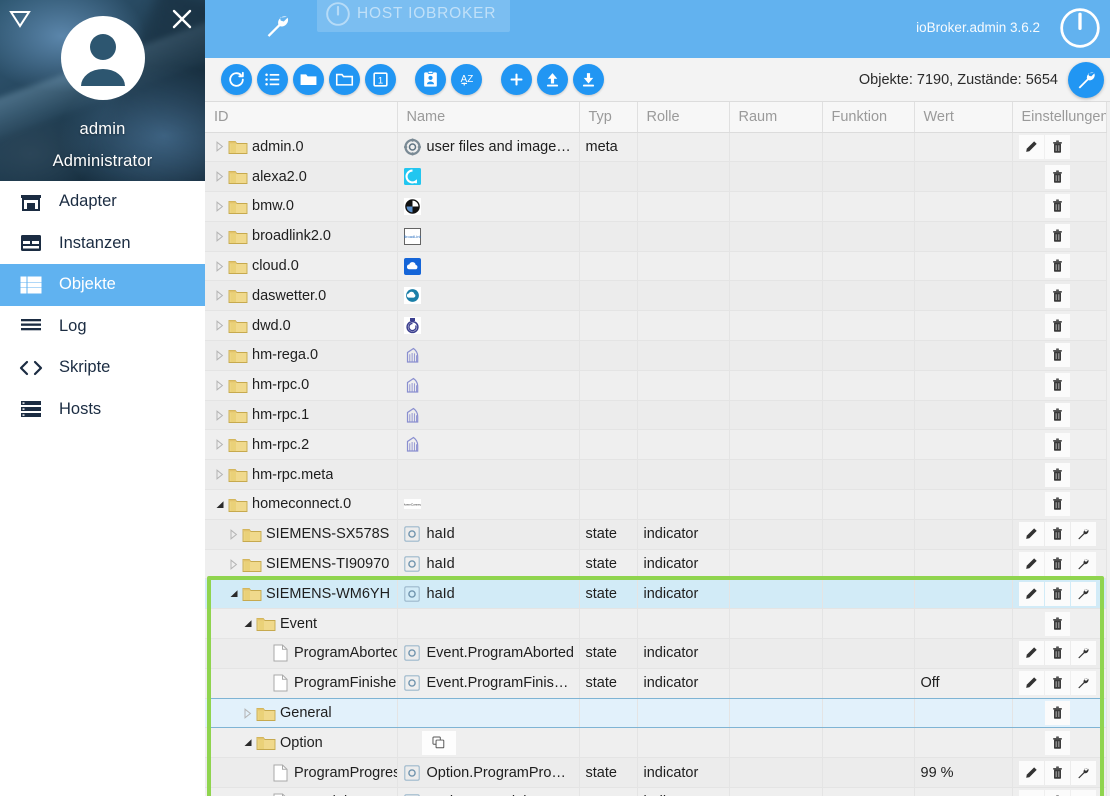 This screenshot has width=1110, height=796. I want to click on table-row: bmw.0, so click(656, 206).